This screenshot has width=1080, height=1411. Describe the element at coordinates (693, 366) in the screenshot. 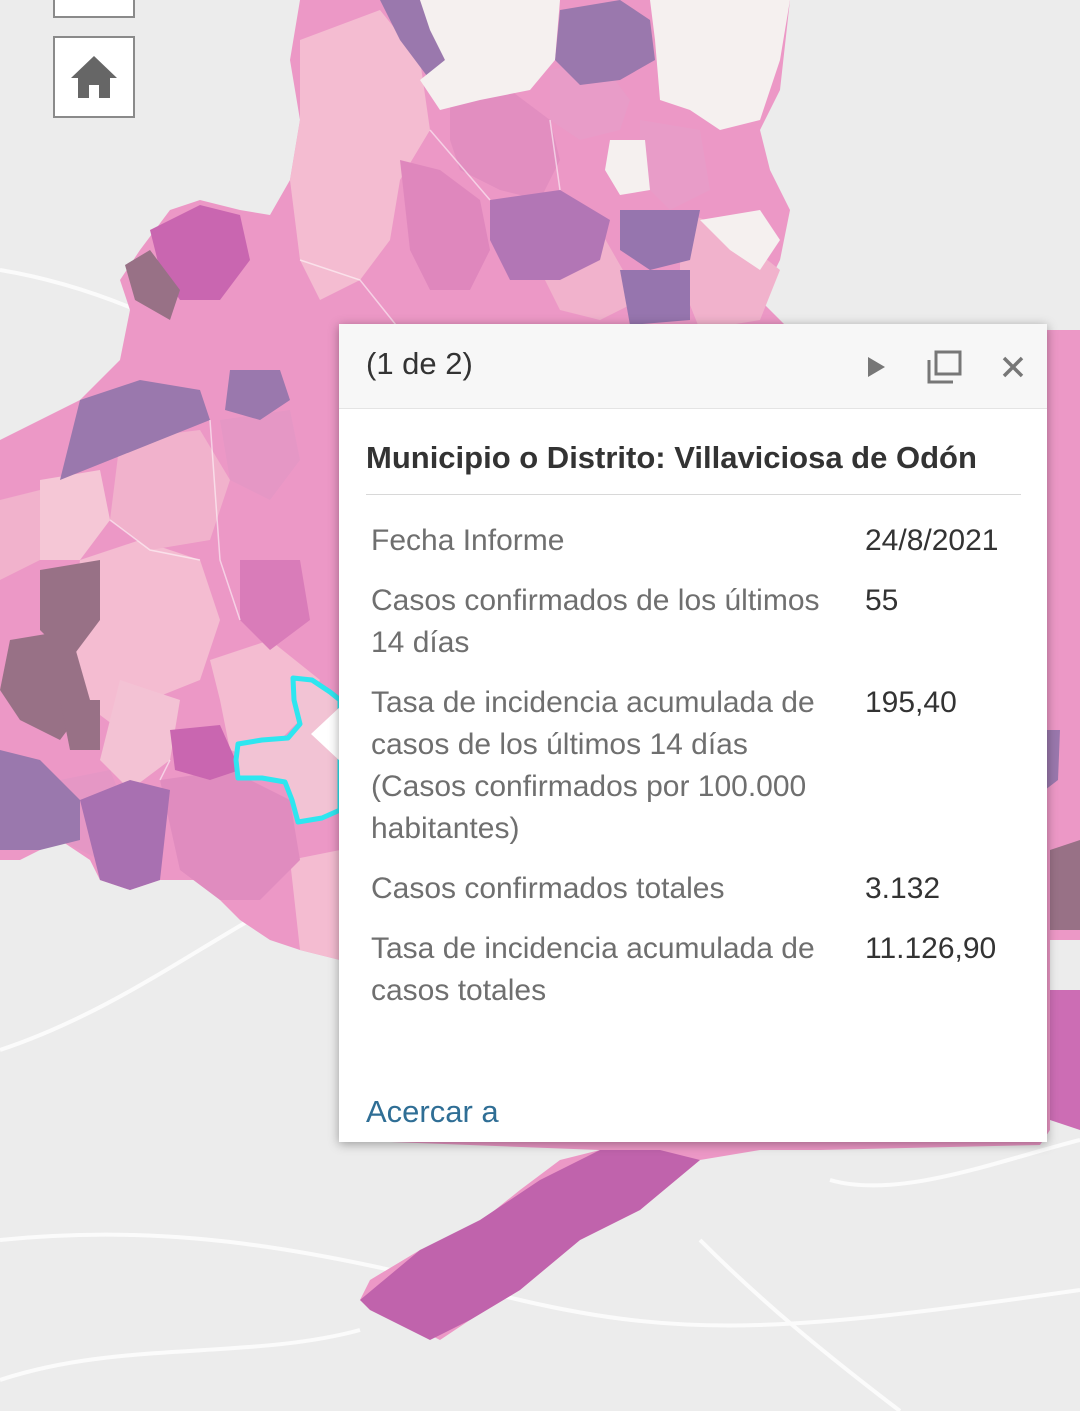

I see `popup-header: (1 de 2)` at that location.